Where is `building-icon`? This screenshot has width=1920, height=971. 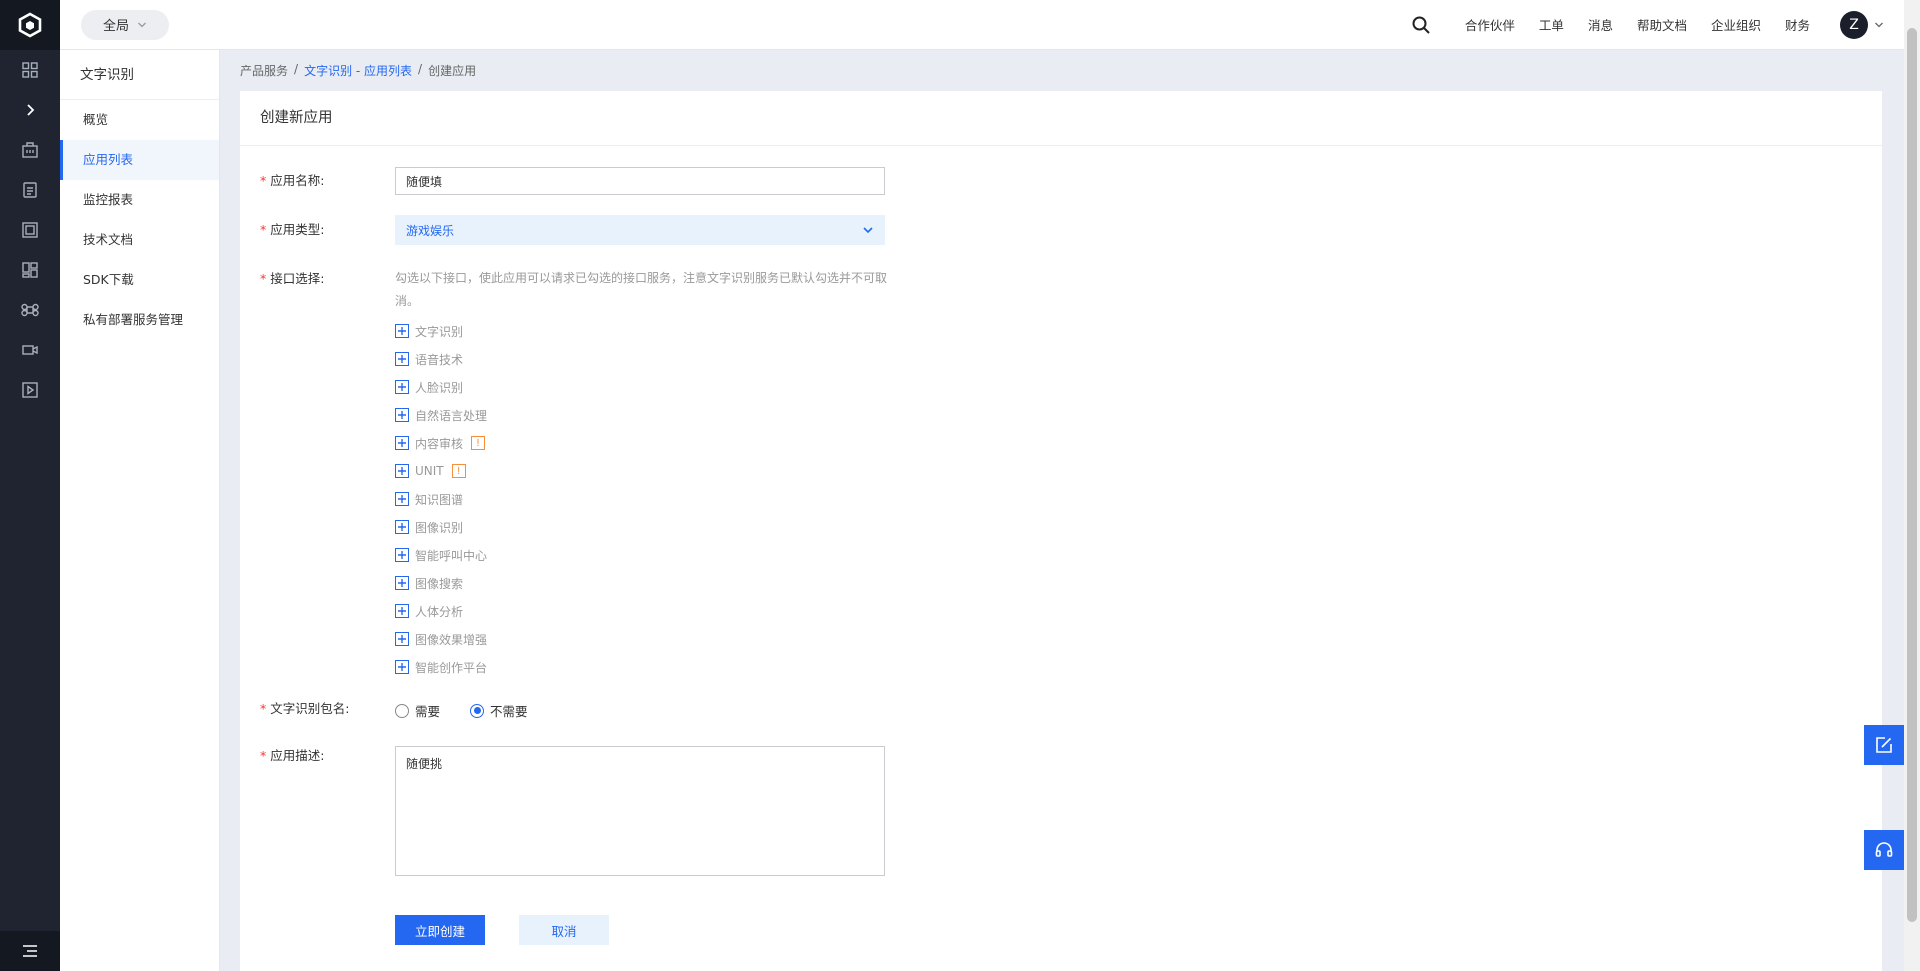
building-icon is located at coordinates (30, 150).